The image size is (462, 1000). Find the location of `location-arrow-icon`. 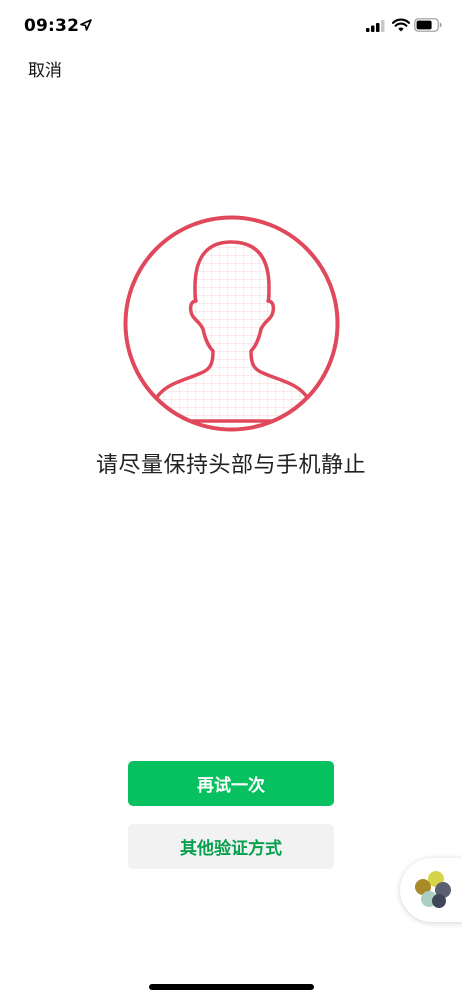

location-arrow-icon is located at coordinates (86, 25).